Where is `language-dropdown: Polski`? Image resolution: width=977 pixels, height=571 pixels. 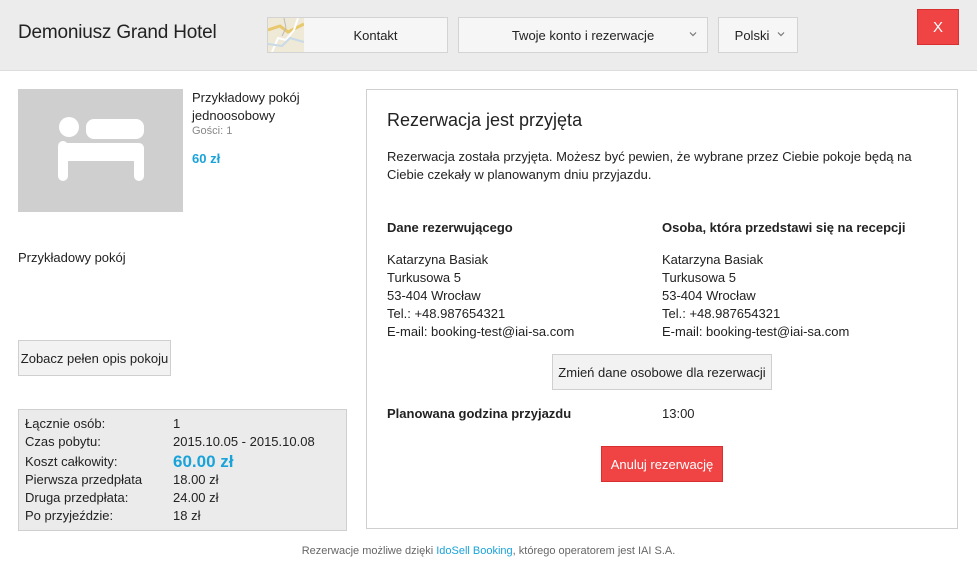
language-dropdown: Polski is located at coordinates (758, 35).